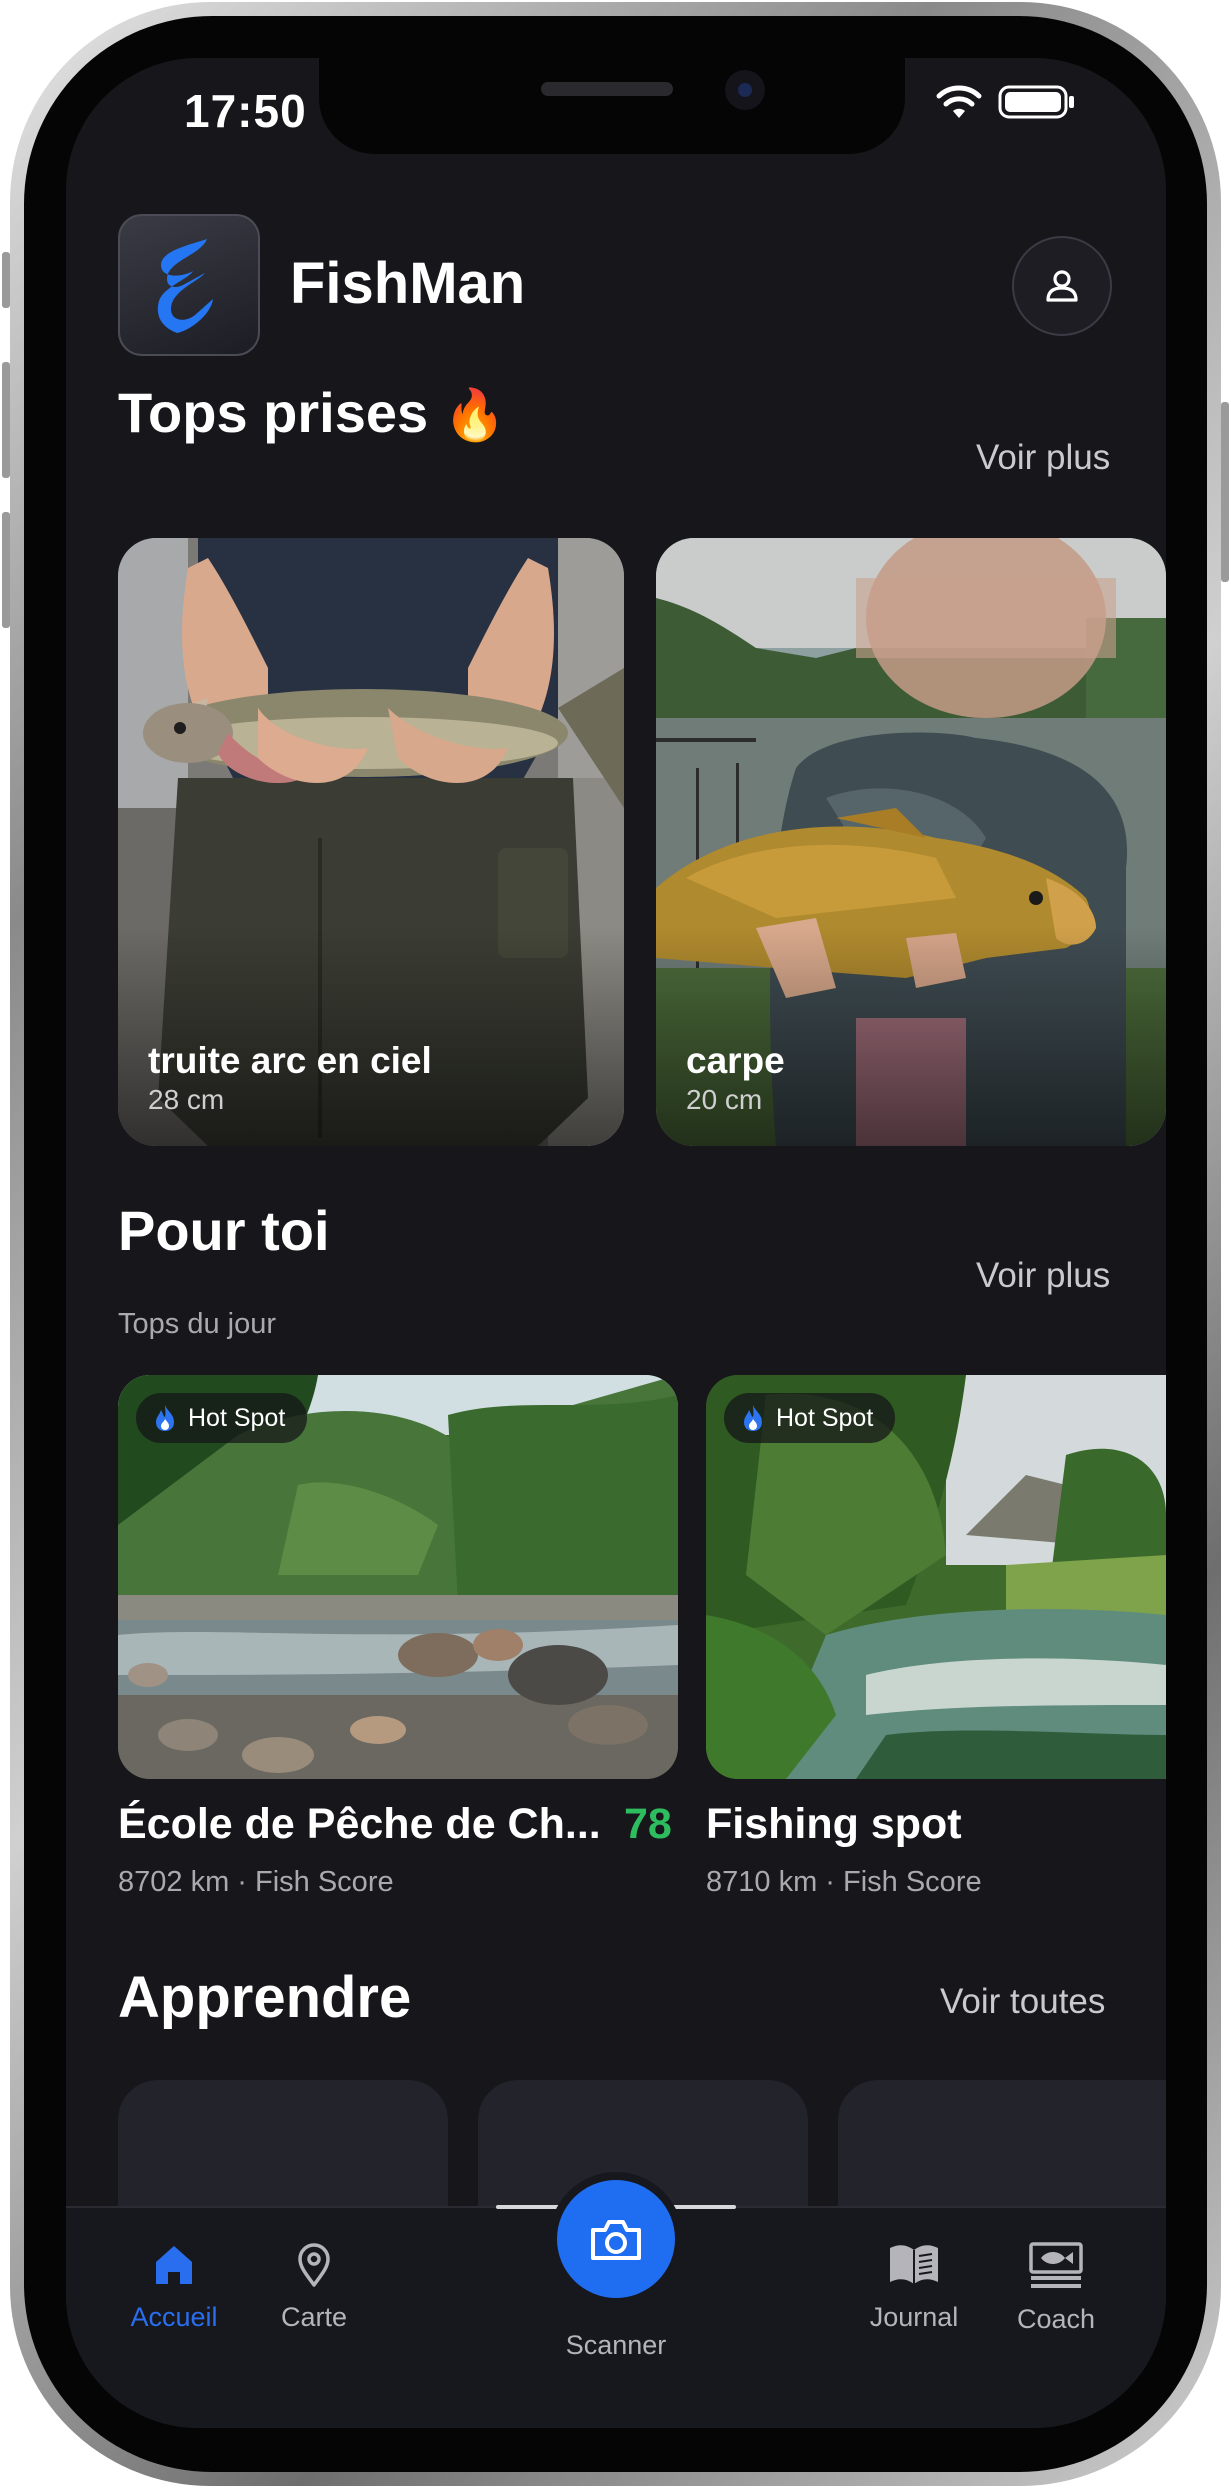 The height and width of the screenshot is (2488, 1231). What do you see at coordinates (314, 2317) in the screenshot?
I see `tab-label: Carte` at bounding box center [314, 2317].